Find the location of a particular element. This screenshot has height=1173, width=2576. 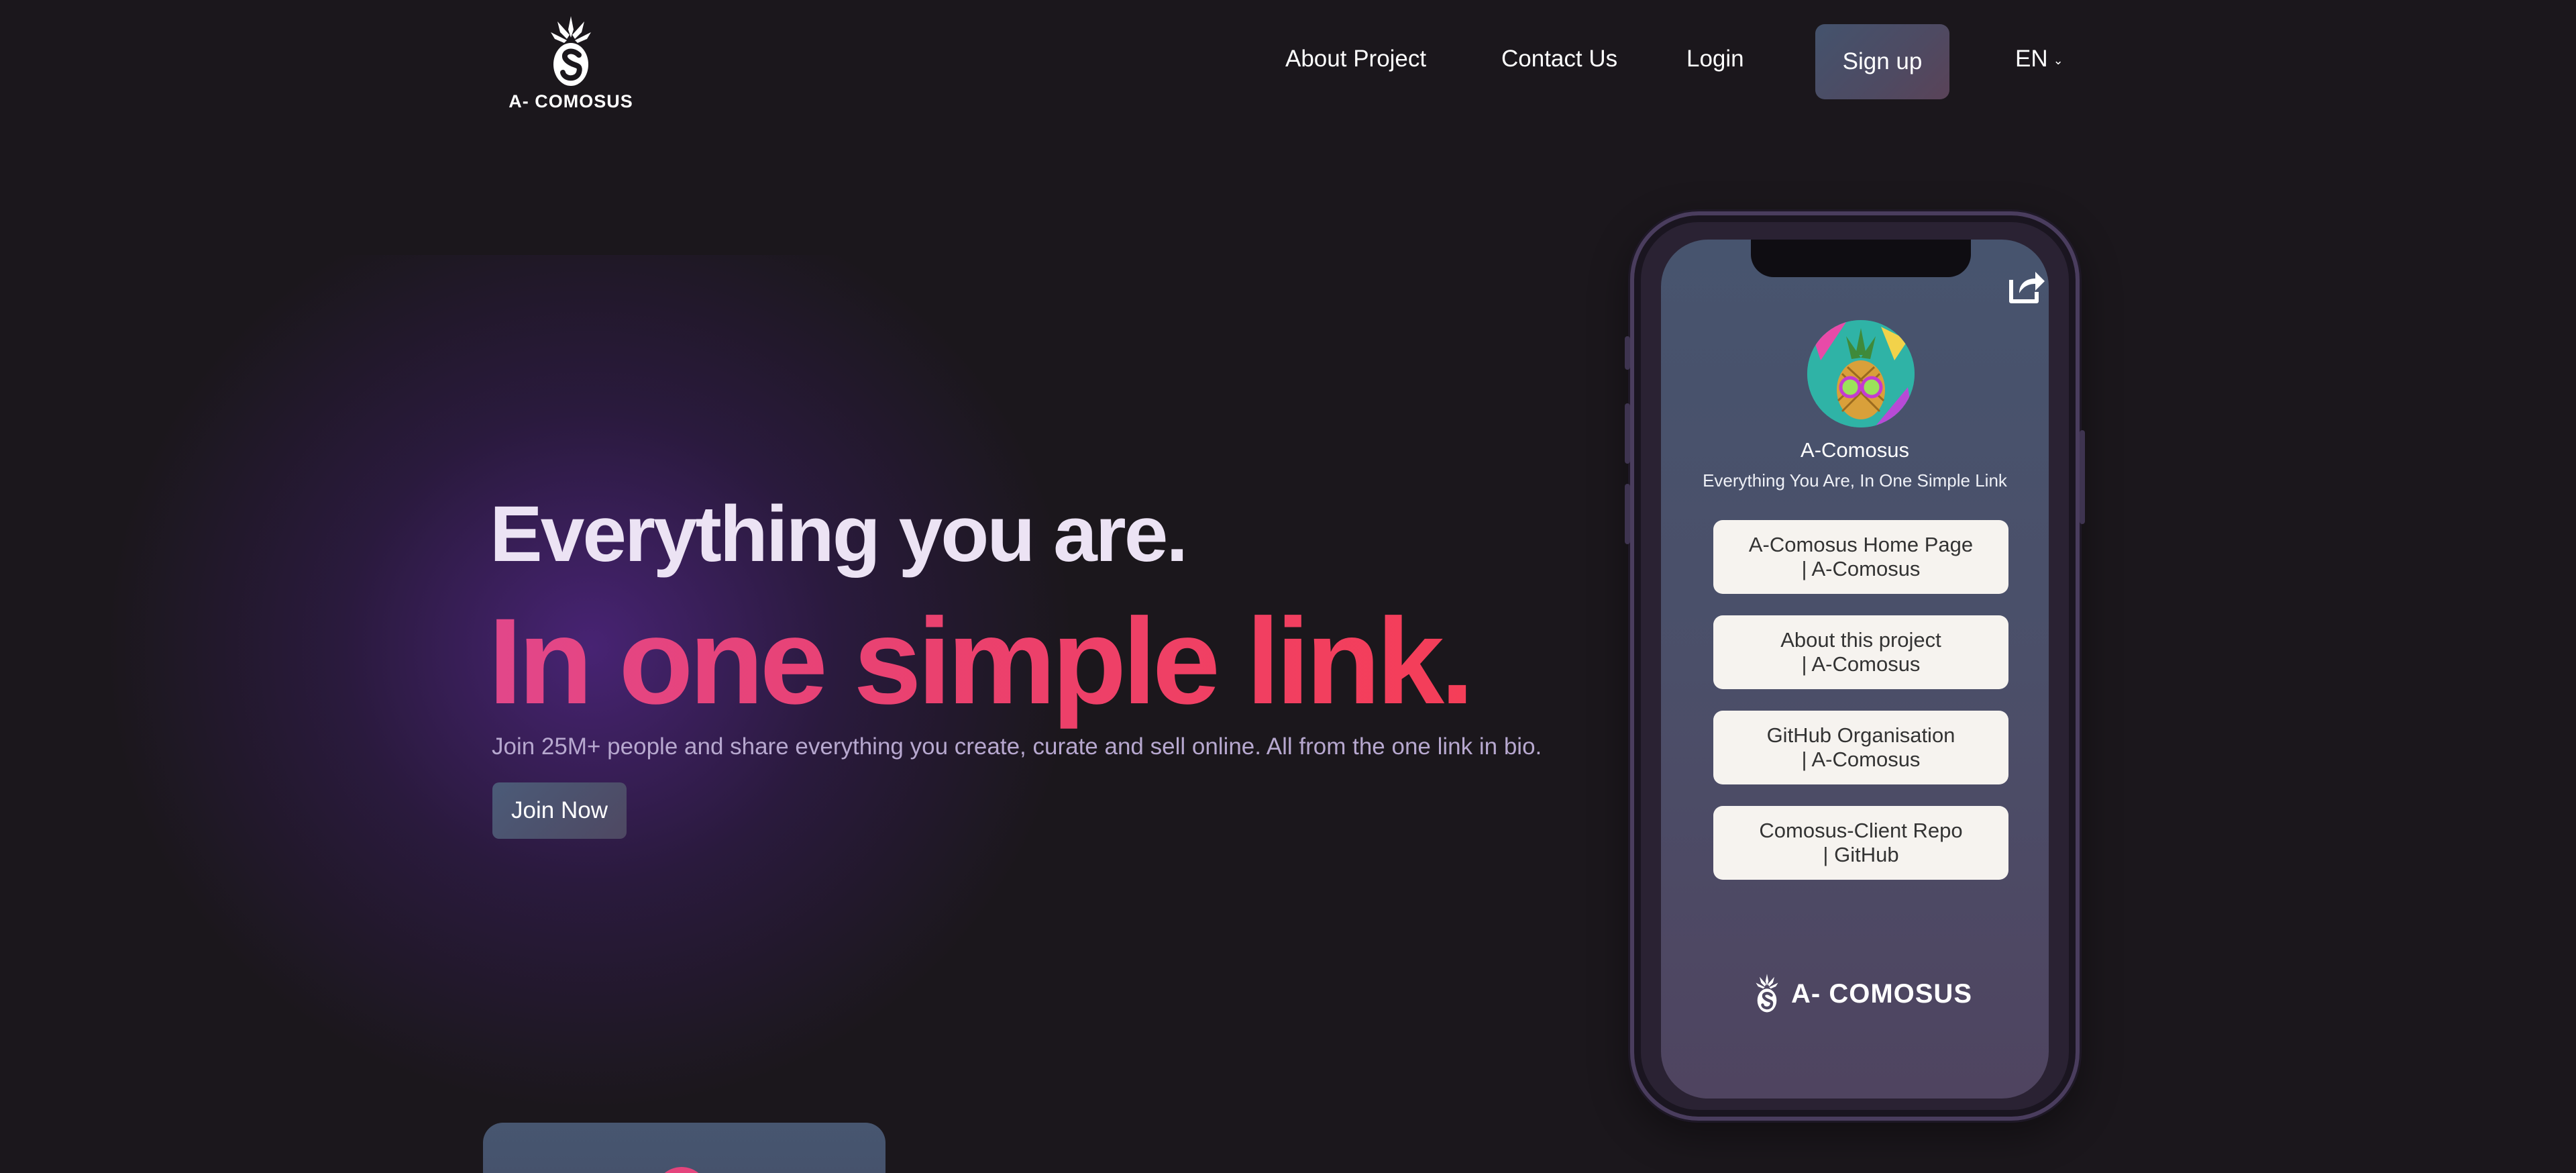

phone-footer-logo: A- COMOSUS is located at coordinates (1862, 994).